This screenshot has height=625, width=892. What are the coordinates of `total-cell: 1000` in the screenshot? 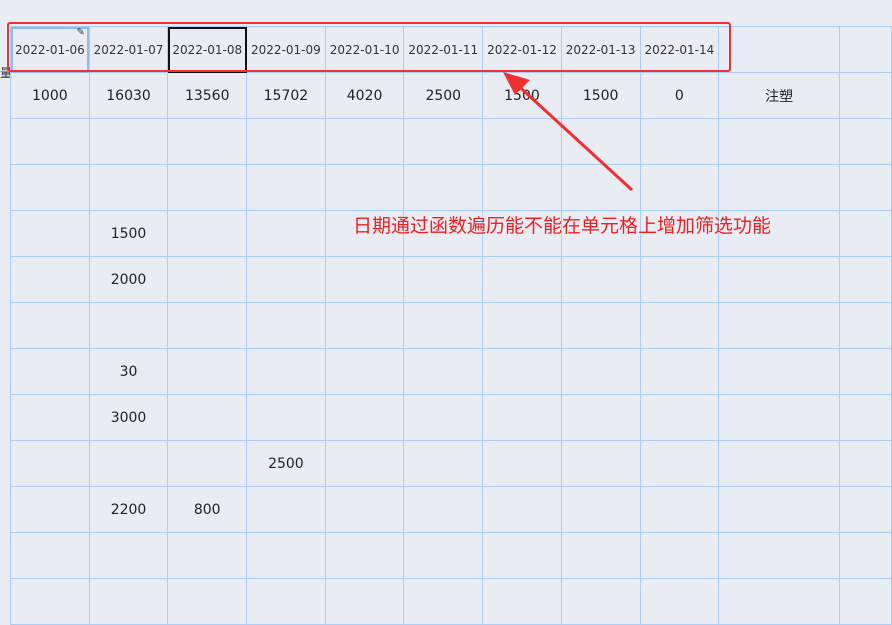 It's located at (50, 95).